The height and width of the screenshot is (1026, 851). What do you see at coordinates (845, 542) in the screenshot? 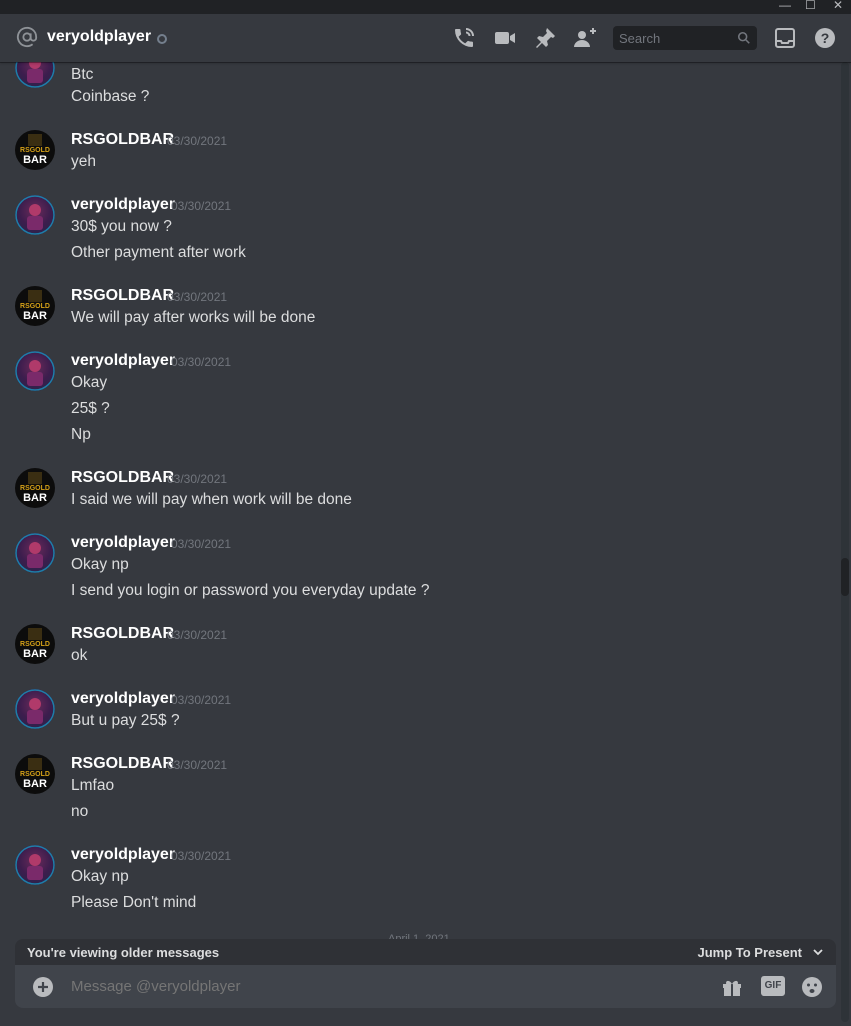
I see `scrollbar-track` at bounding box center [845, 542].